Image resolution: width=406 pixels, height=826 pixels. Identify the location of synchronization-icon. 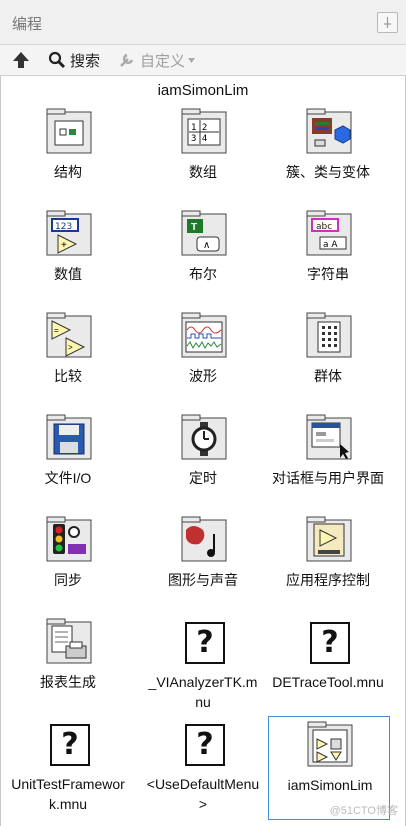
(69, 539).